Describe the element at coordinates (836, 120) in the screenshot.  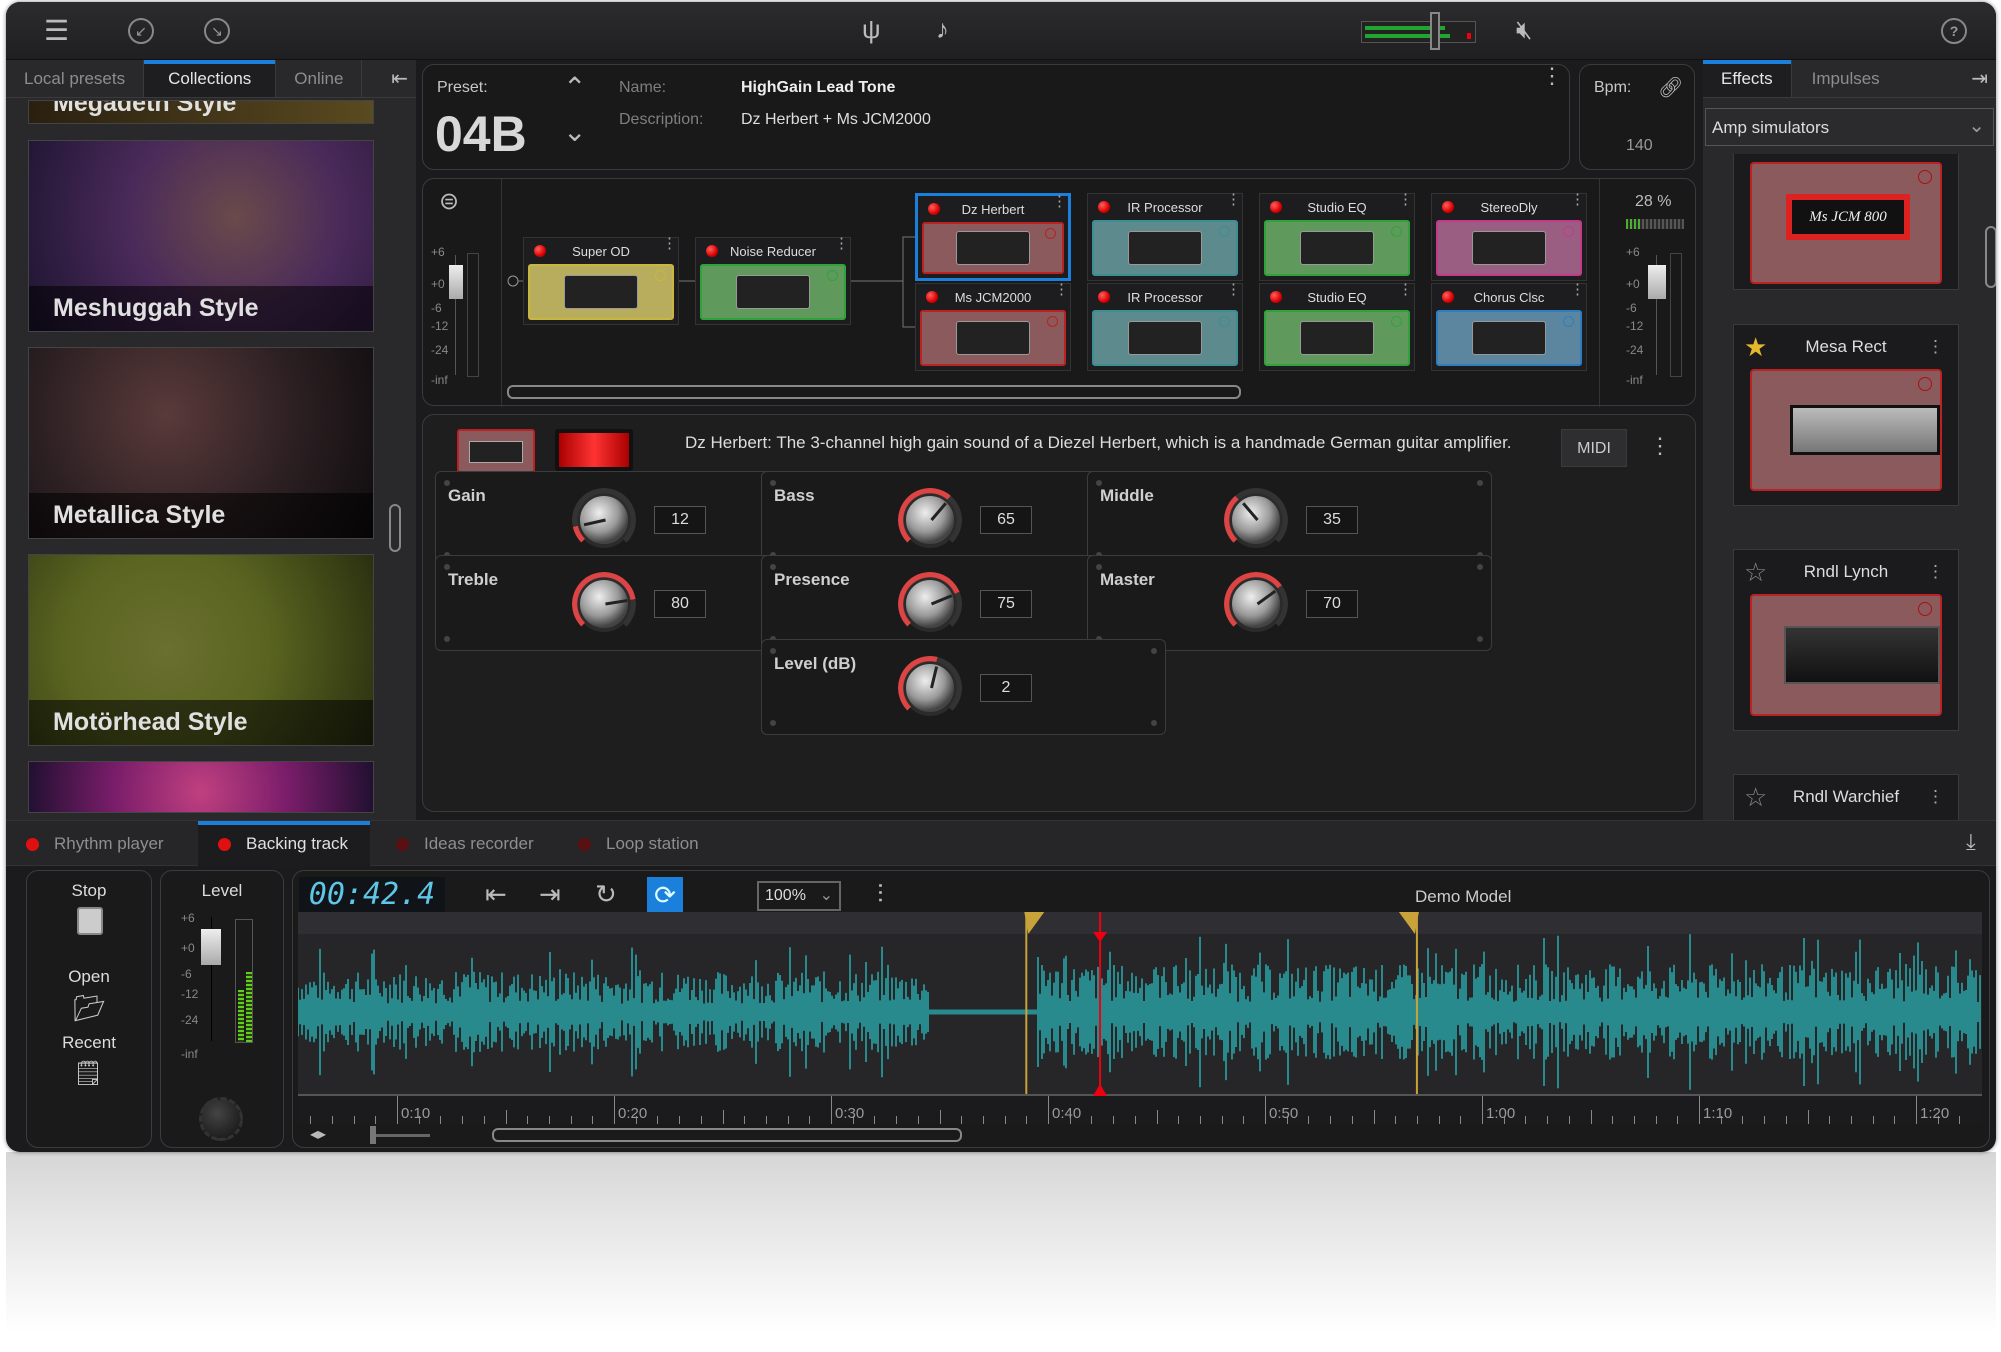
I see `preset-description: Dz Herbert + Ms JCM2000` at that location.